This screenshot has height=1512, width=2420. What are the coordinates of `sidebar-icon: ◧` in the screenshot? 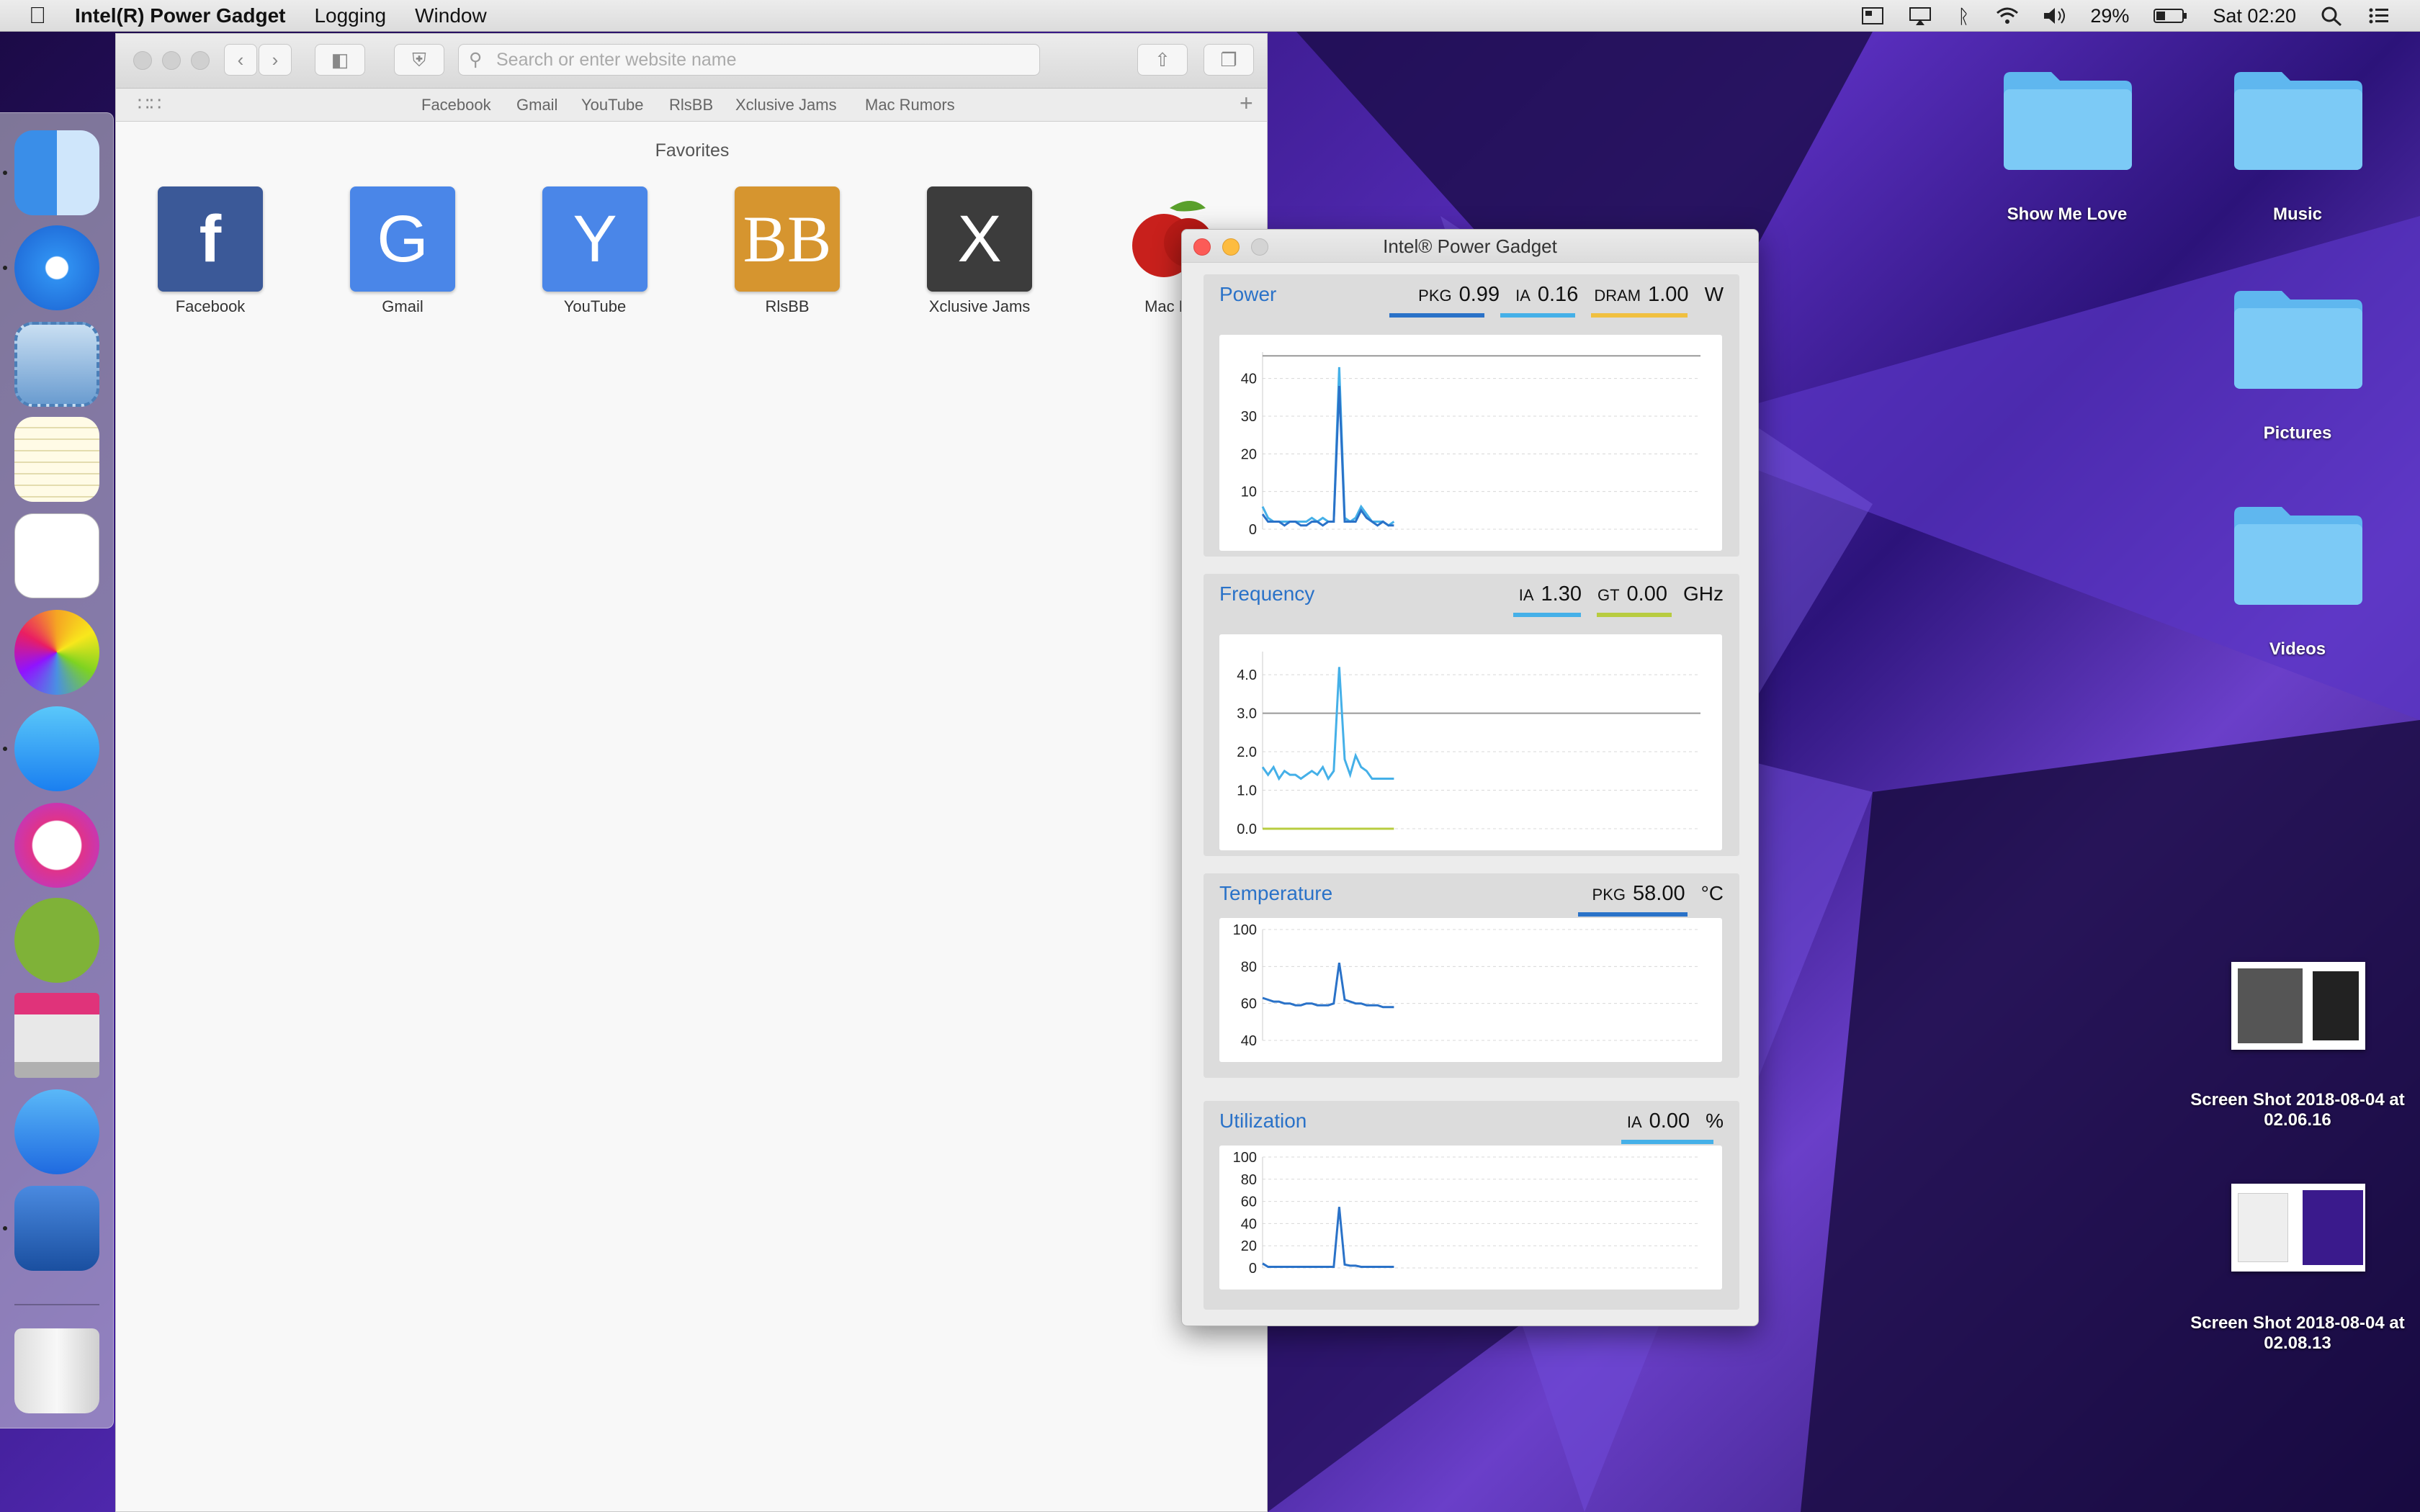 It's located at (340, 60).